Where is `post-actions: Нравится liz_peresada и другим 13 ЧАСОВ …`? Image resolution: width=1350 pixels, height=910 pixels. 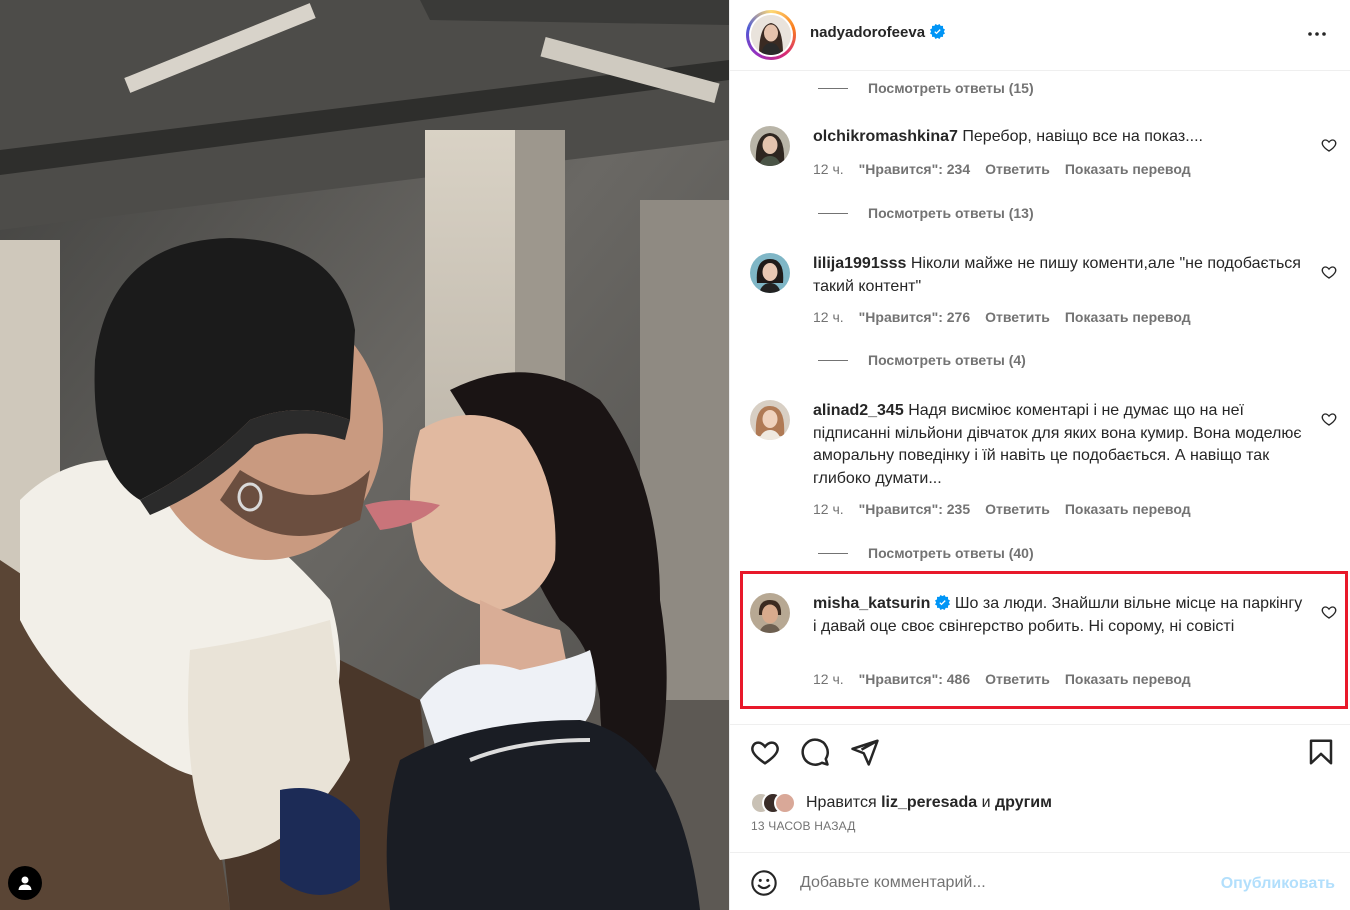 post-actions: Нравится liz_peresada и другим 13 ЧАСОВ … is located at coordinates (1040, 789).